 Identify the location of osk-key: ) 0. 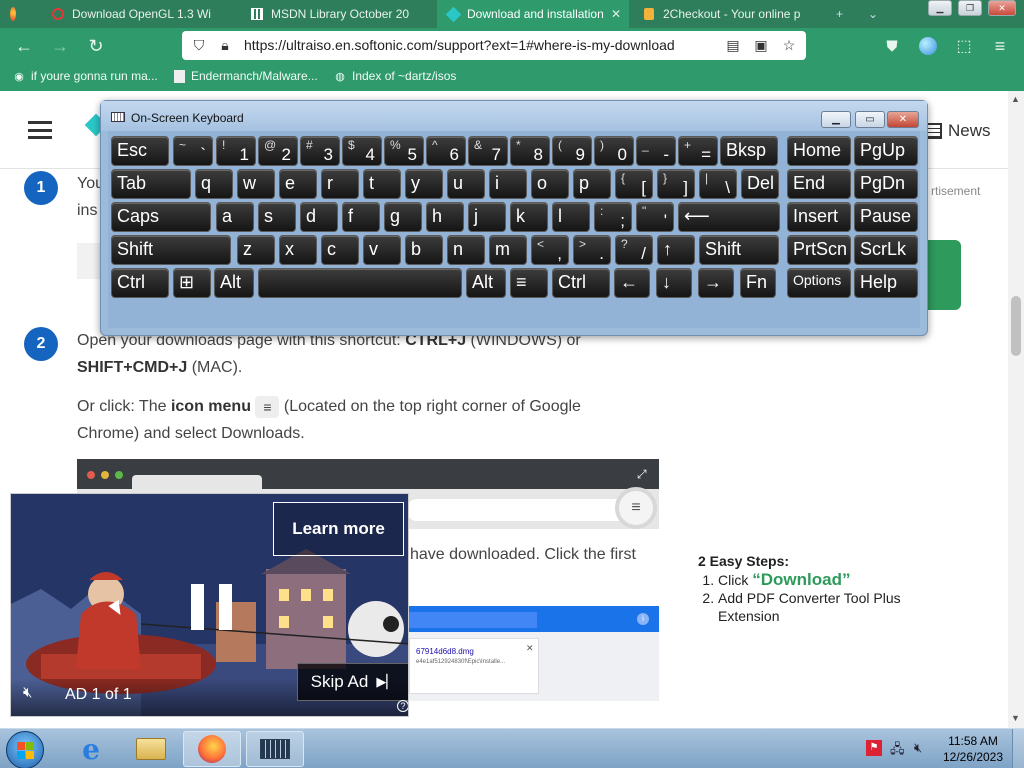
(614, 151).